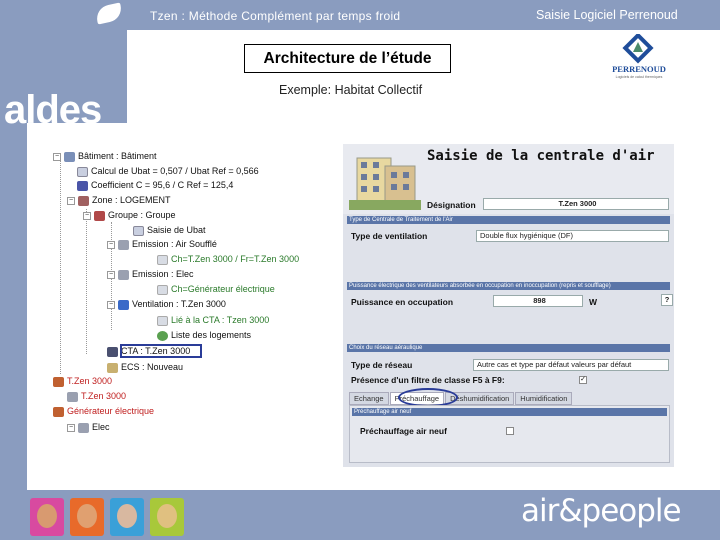 The image size is (720, 540). I want to click on tree-item: − Zone : LOGEMENT, so click(119, 200).